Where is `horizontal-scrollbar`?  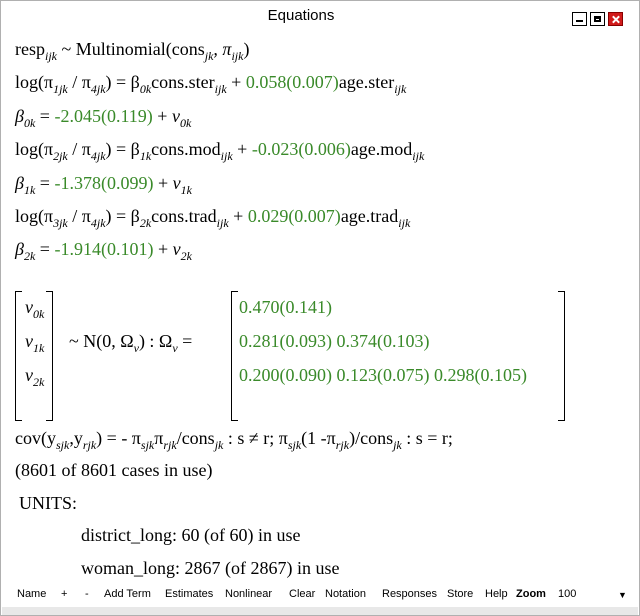
horizontal-scrollbar is located at coordinates (320, 611).